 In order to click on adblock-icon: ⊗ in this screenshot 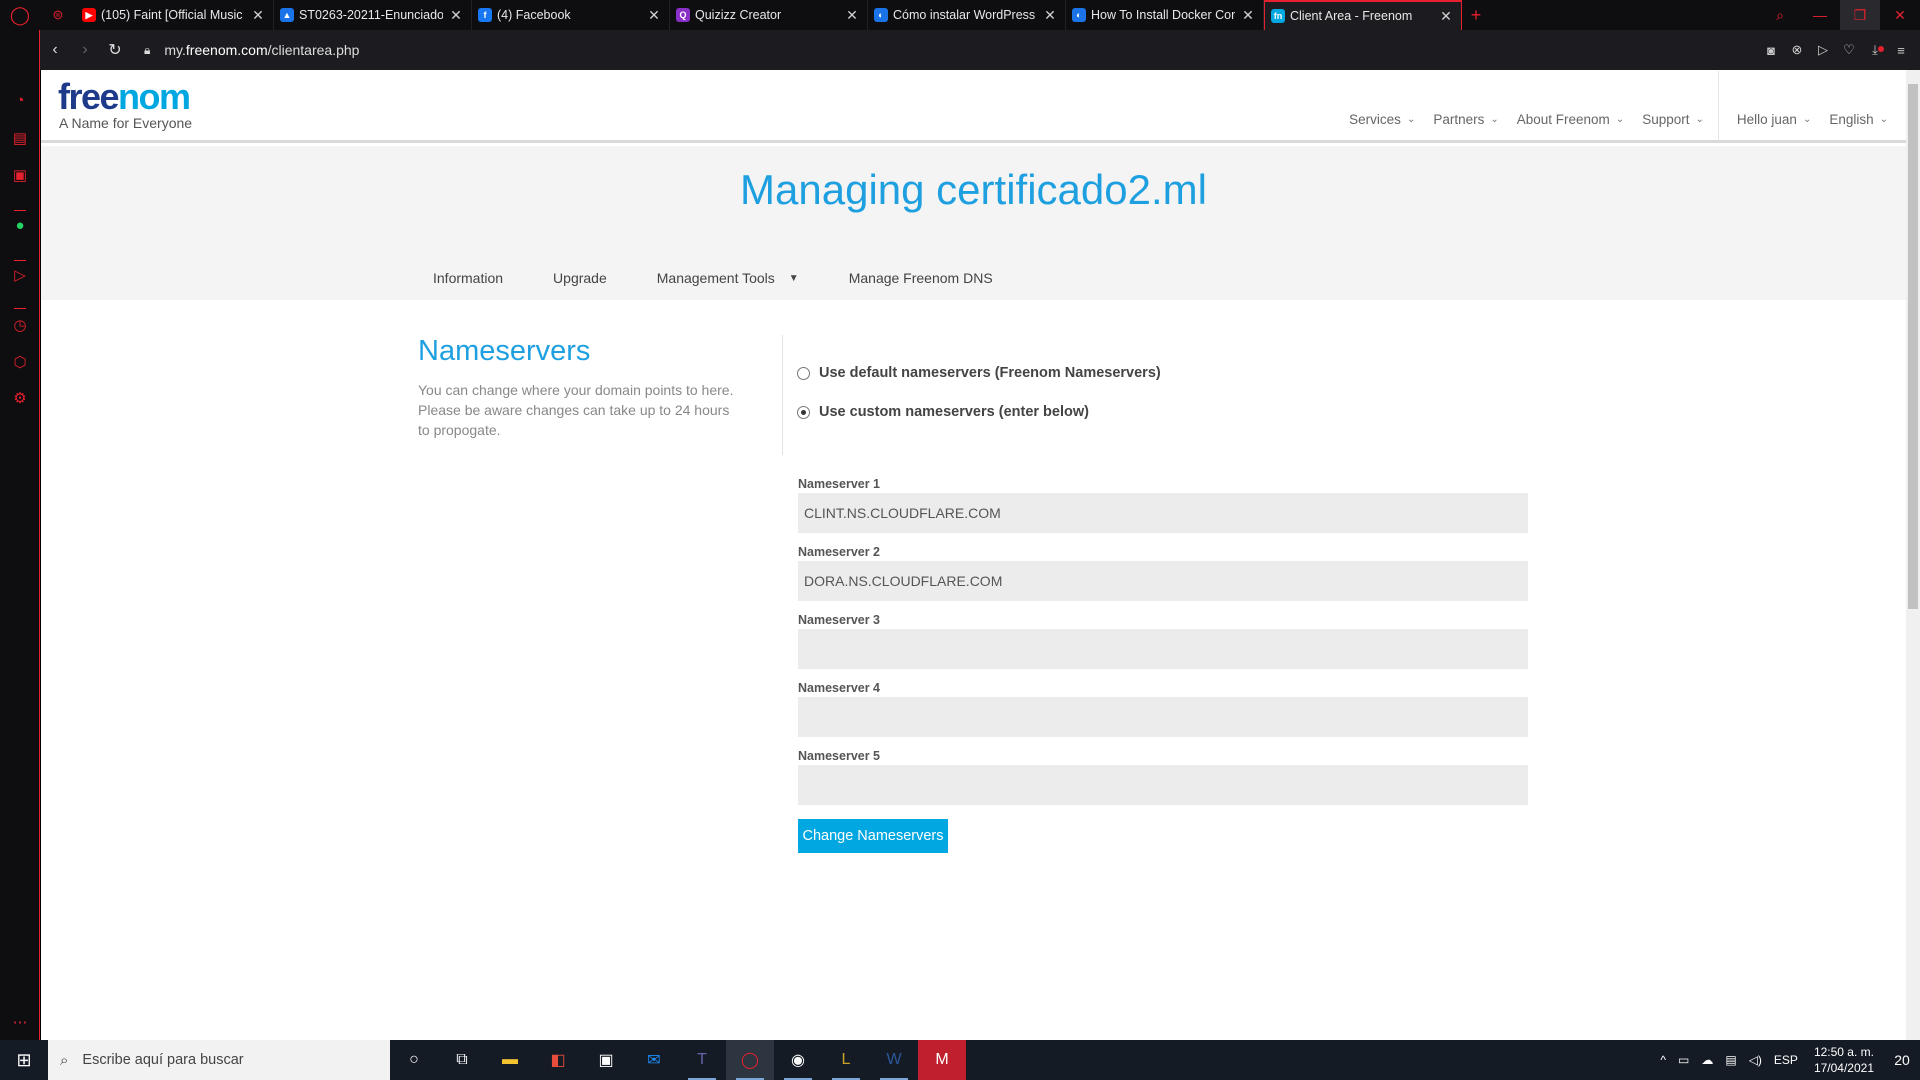, I will do `click(1797, 50)`.